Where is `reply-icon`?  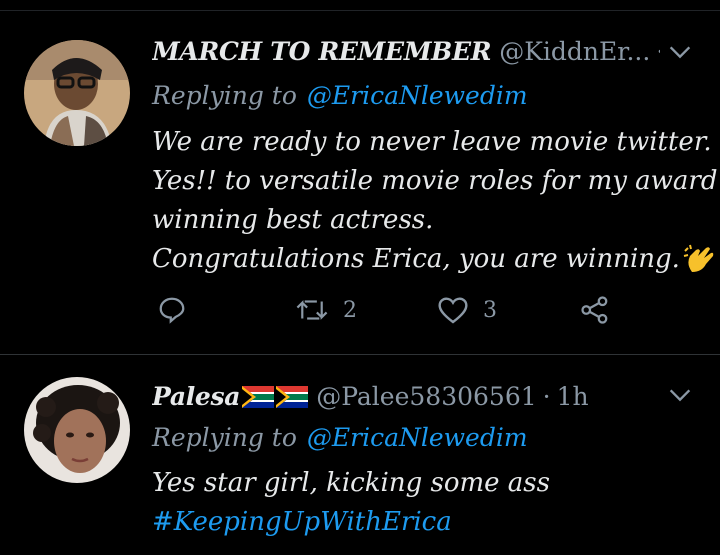 reply-icon is located at coordinates (172, 310).